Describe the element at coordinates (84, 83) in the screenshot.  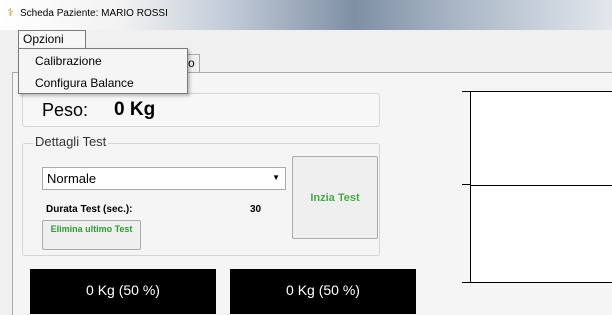
I see `menu-item-configura-balance: Configura Balance` at that location.